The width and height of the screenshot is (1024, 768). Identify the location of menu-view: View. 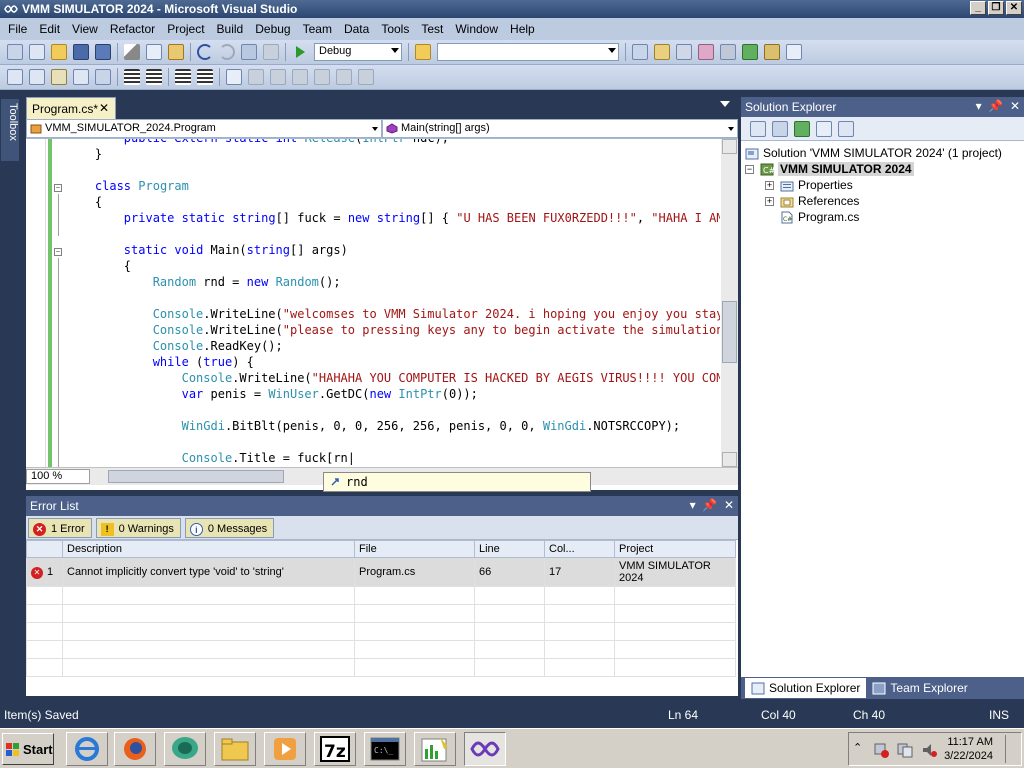
(85, 29).